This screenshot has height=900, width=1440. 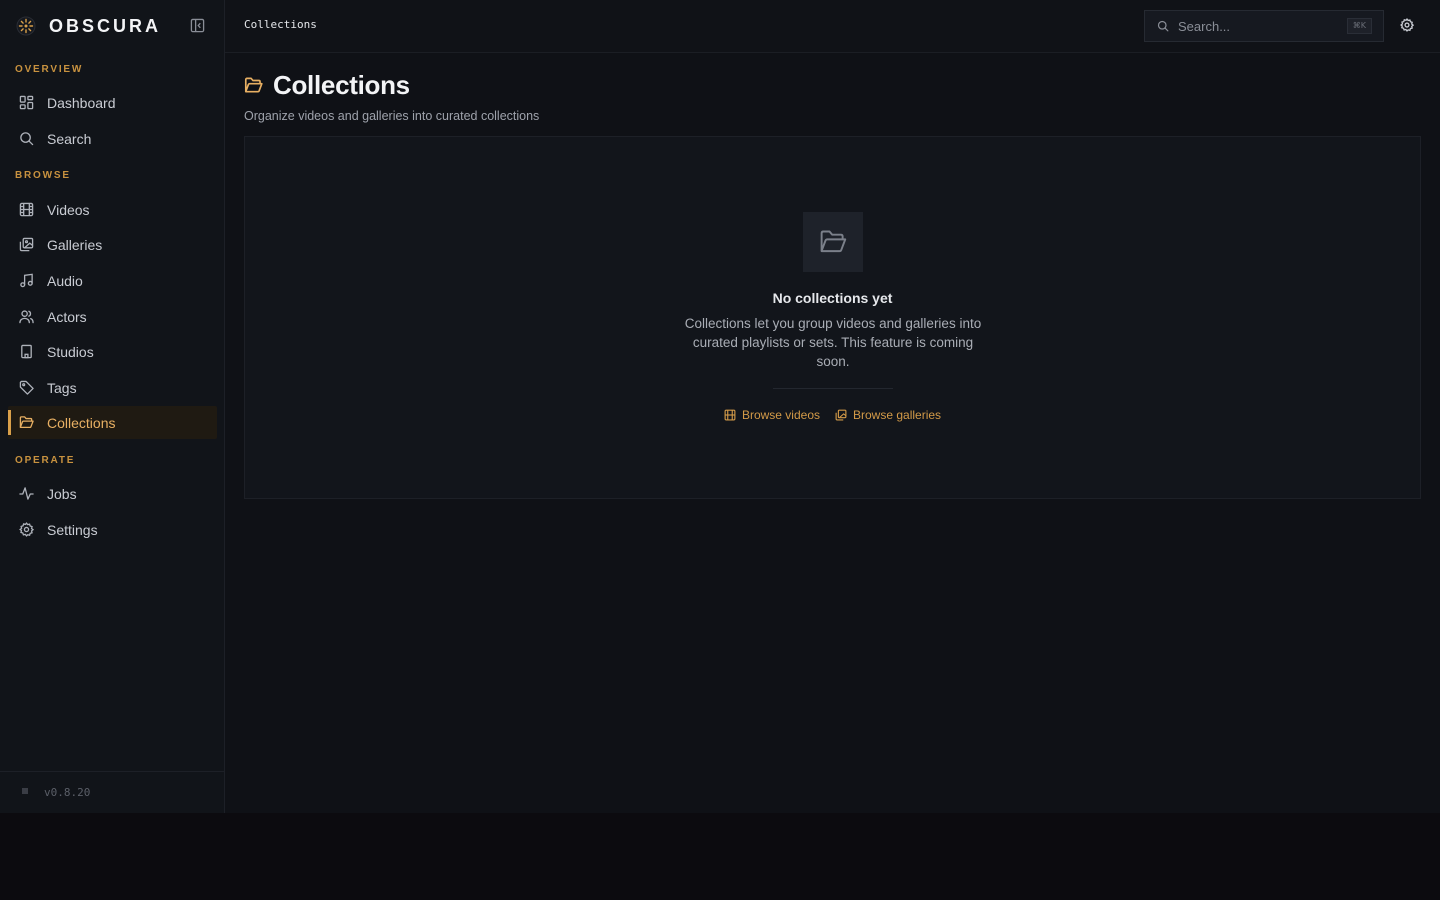 I want to click on empty-state-icon-box, so click(x=833, y=242).